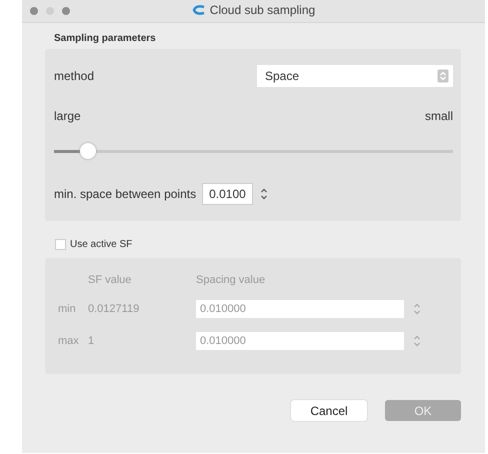  Describe the element at coordinates (74, 76) in the screenshot. I see `method-label: method` at that location.